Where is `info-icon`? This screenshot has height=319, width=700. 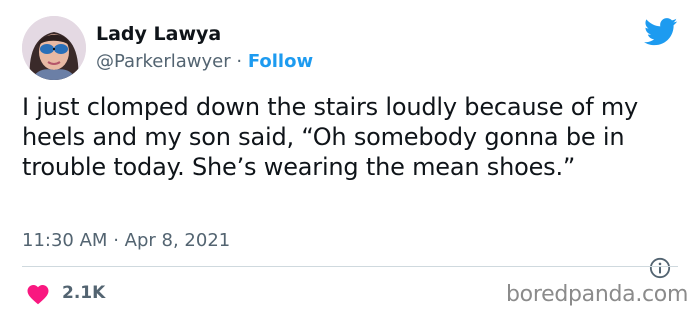
info-icon is located at coordinates (660, 268).